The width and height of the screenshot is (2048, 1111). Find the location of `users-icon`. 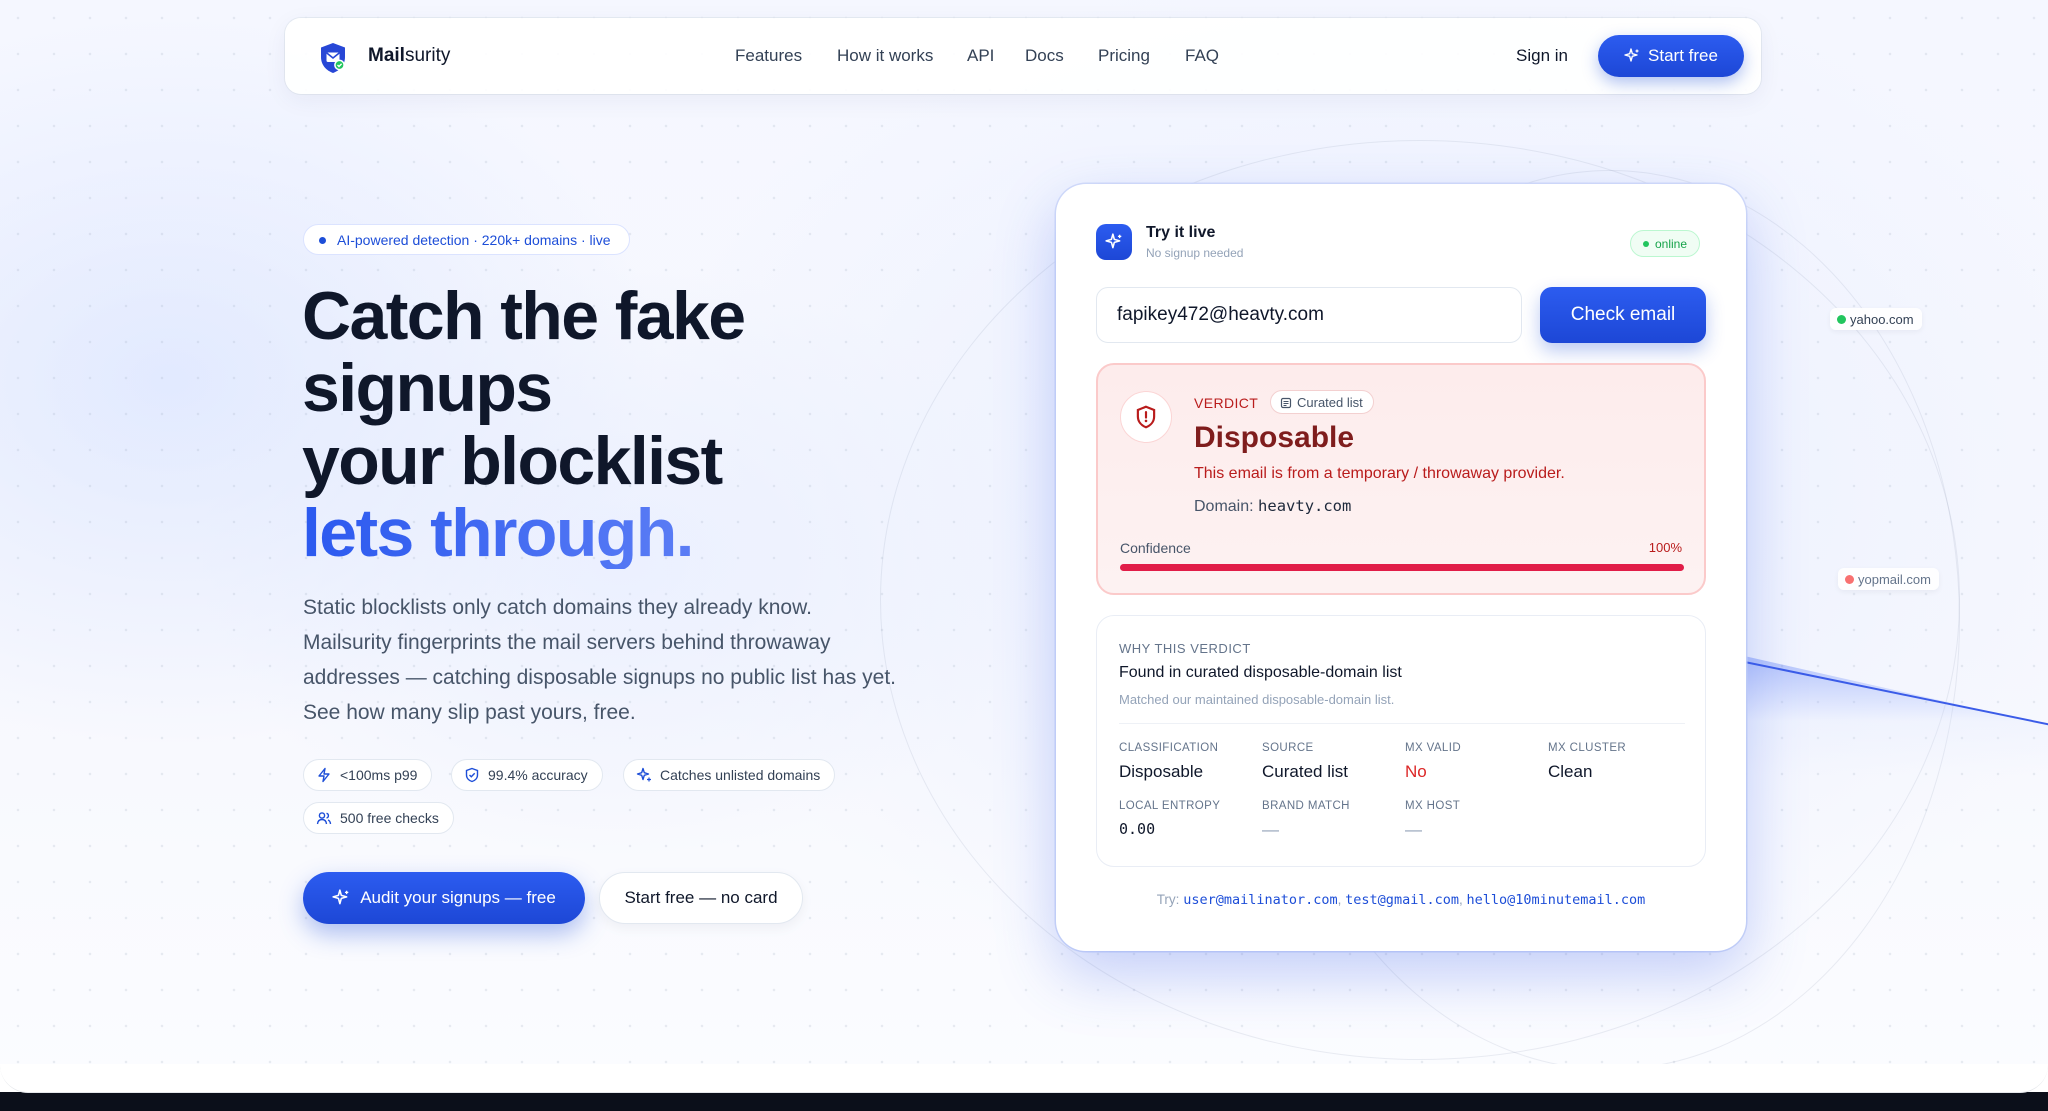

users-icon is located at coordinates (324, 818).